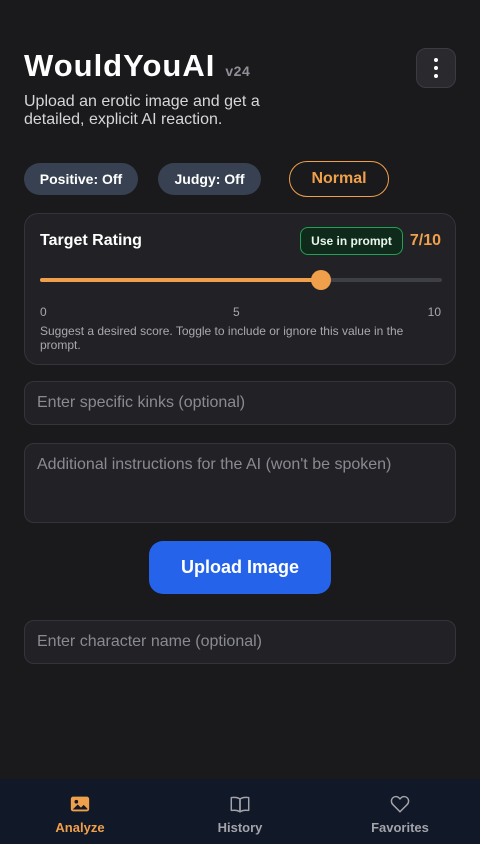  Describe the element at coordinates (80, 804) in the screenshot. I see `image-icon` at that location.